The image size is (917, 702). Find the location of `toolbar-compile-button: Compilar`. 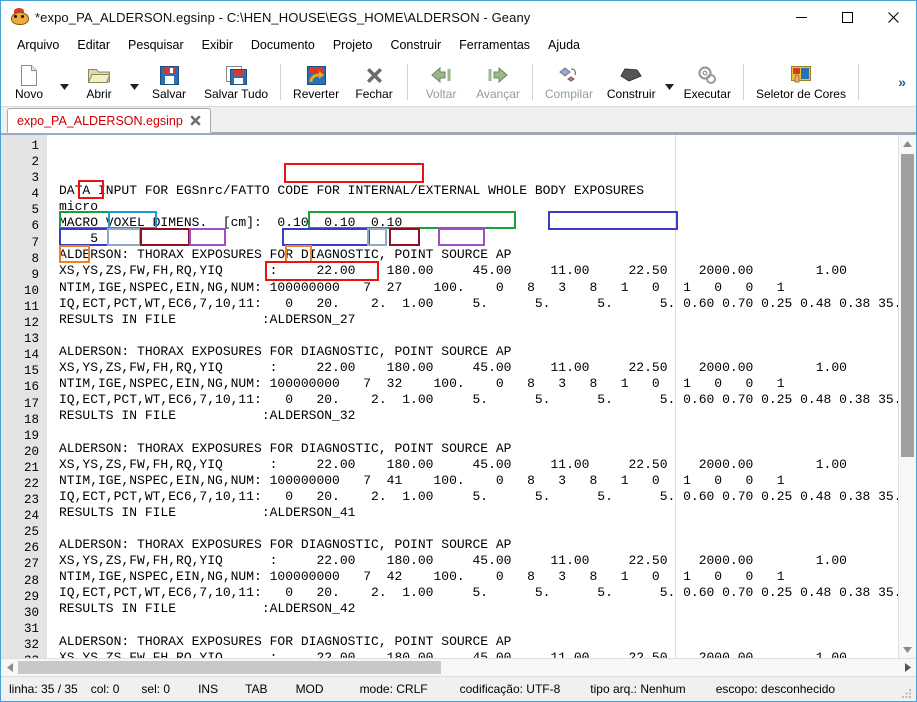

toolbar-compile-button: Compilar is located at coordinates (569, 82).